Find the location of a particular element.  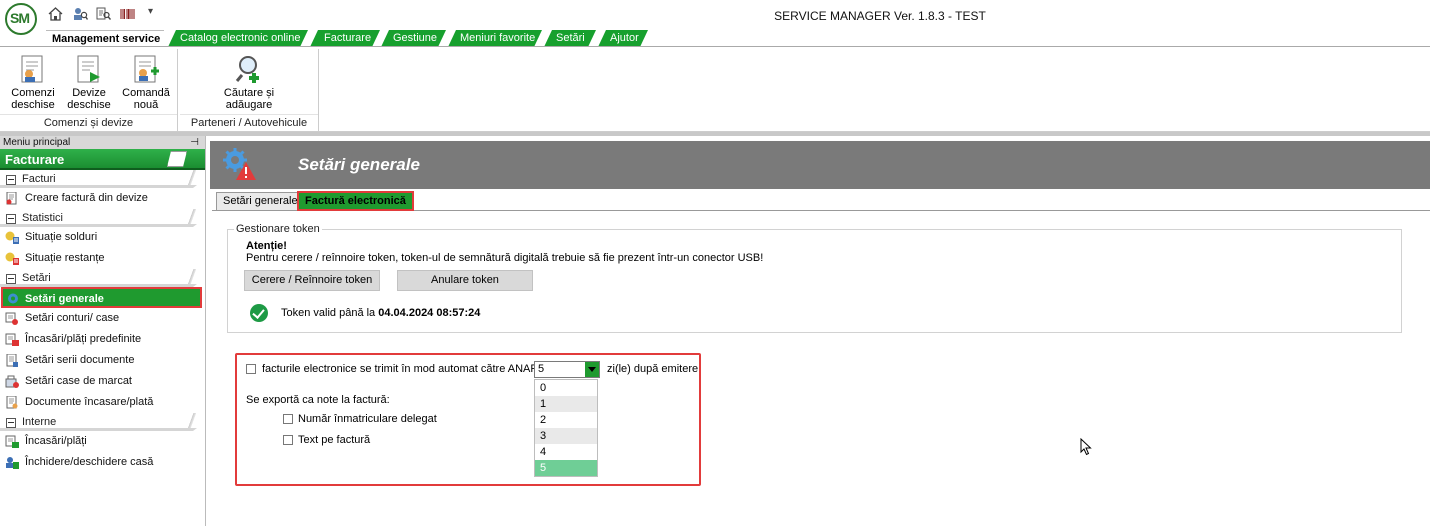

section-interne-label: Interne is located at coordinates (39, 422).